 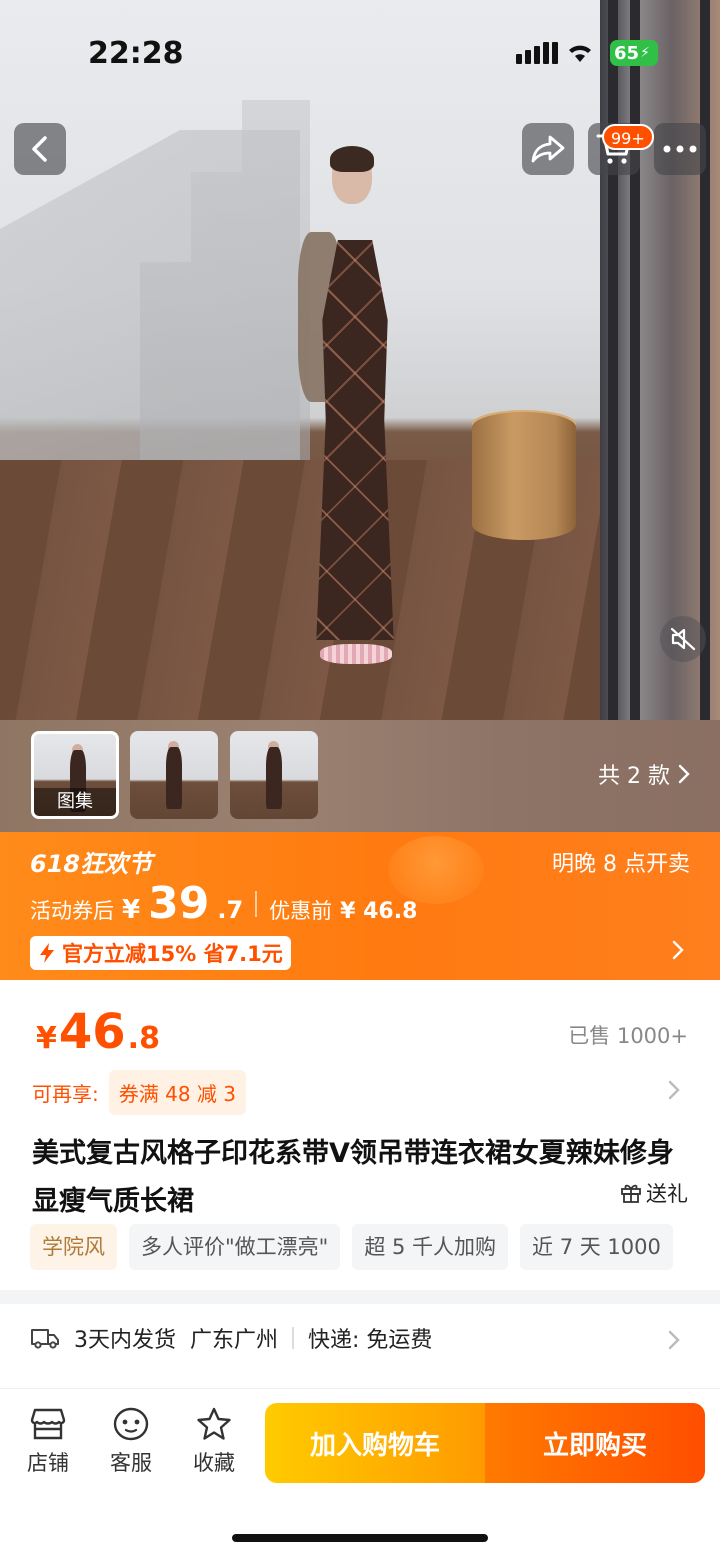 What do you see at coordinates (628, 1036) in the screenshot?
I see `sold-count: 已售 1000+` at bounding box center [628, 1036].